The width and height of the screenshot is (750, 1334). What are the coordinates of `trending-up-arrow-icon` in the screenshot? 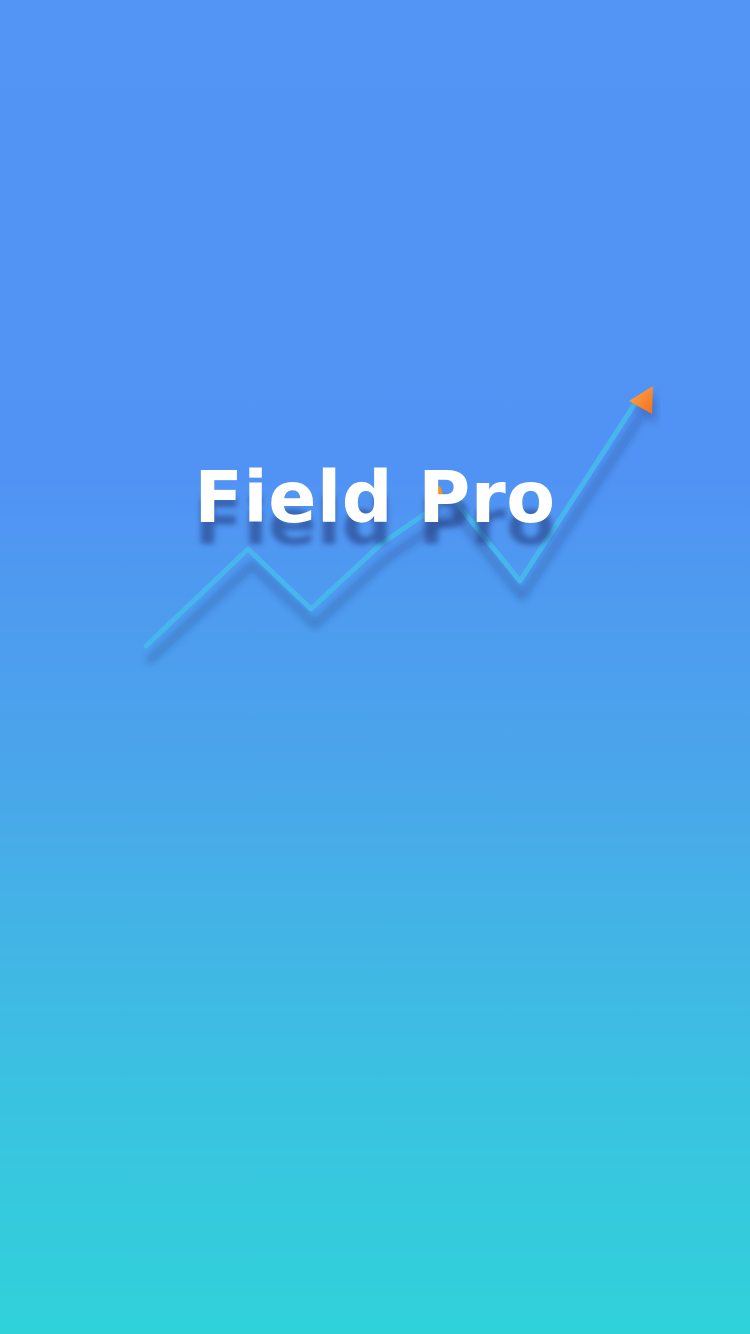 It's located at (399, 524).